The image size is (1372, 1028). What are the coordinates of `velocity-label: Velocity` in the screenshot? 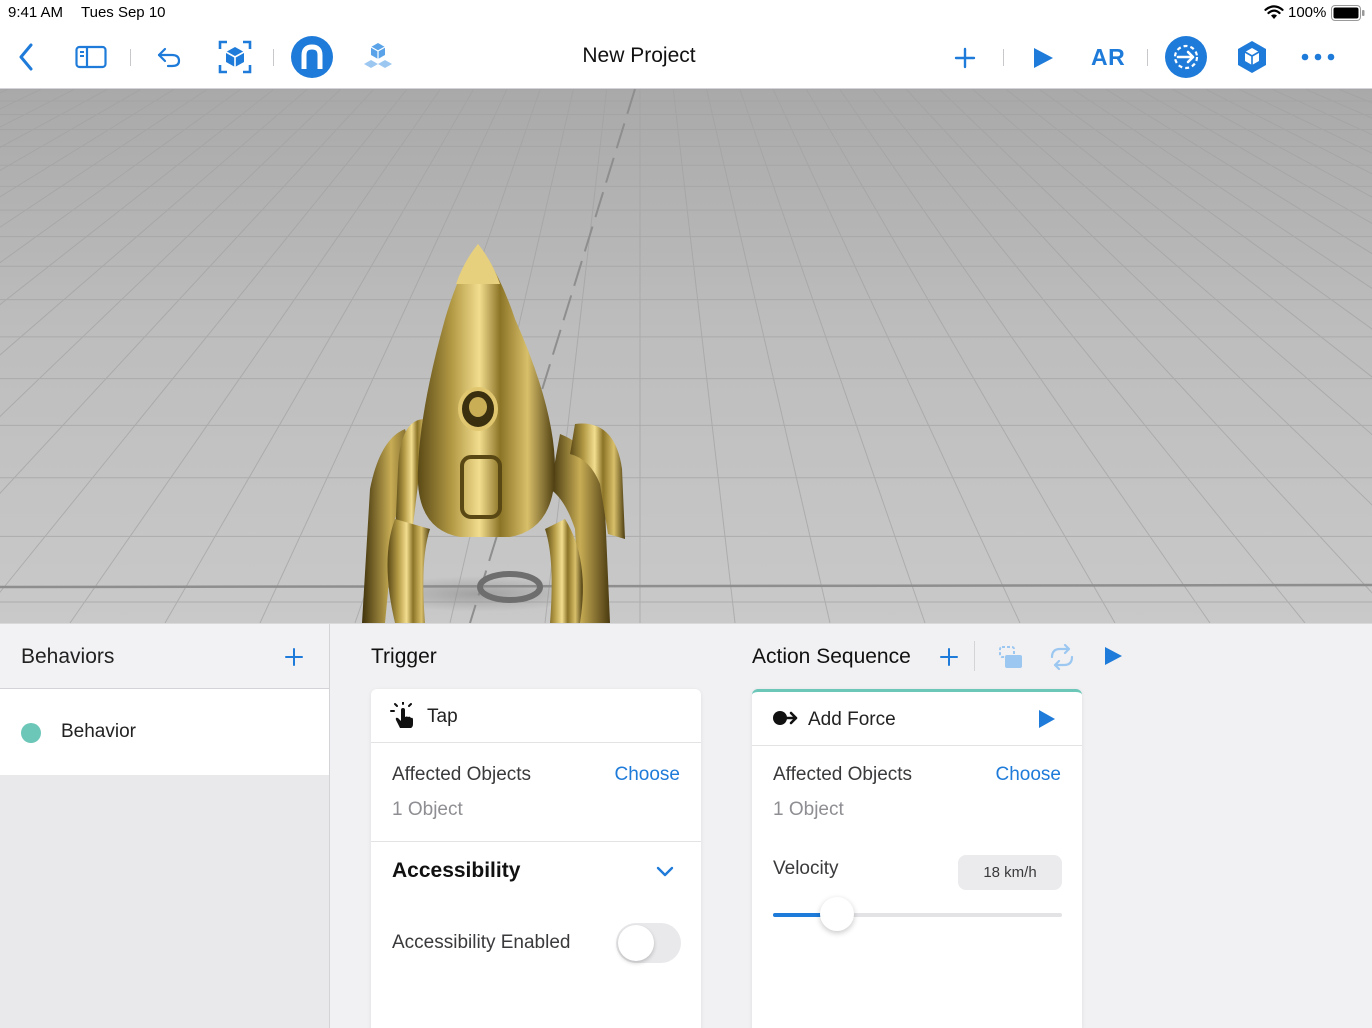 It's located at (806, 868).